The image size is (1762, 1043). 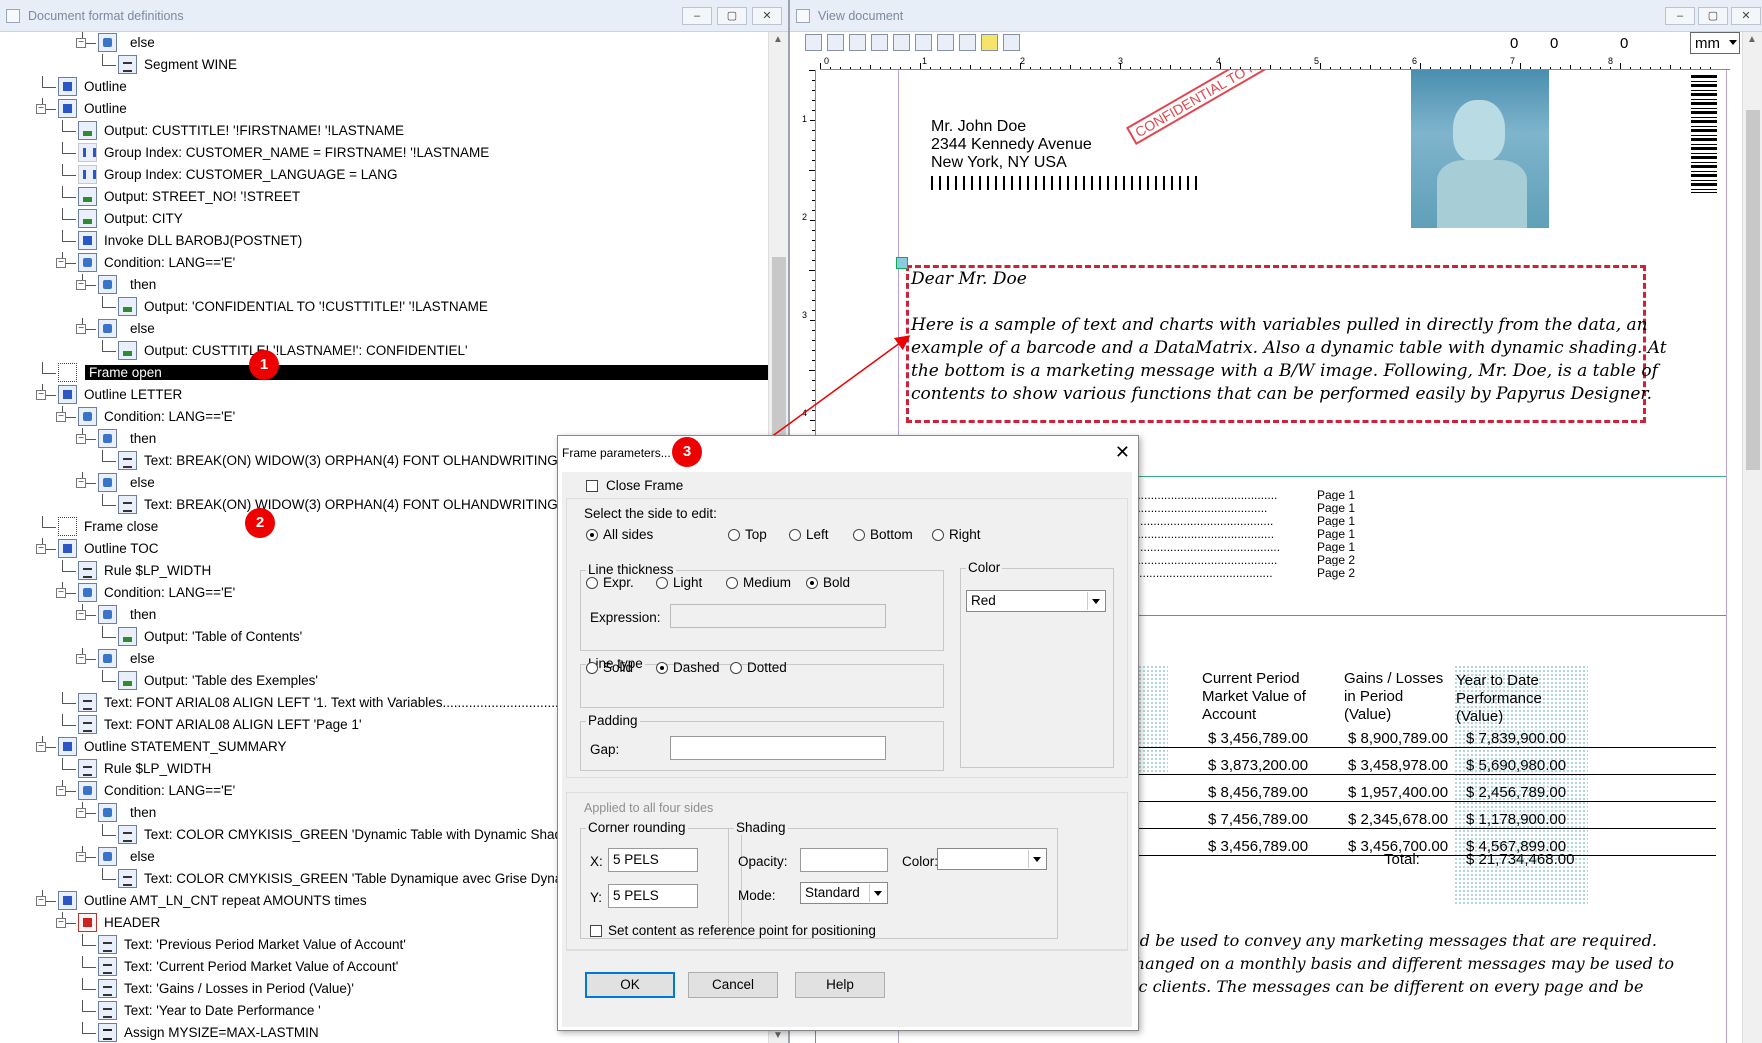 What do you see at coordinates (384, 373) in the screenshot?
I see `tree-row: Frame open` at bounding box center [384, 373].